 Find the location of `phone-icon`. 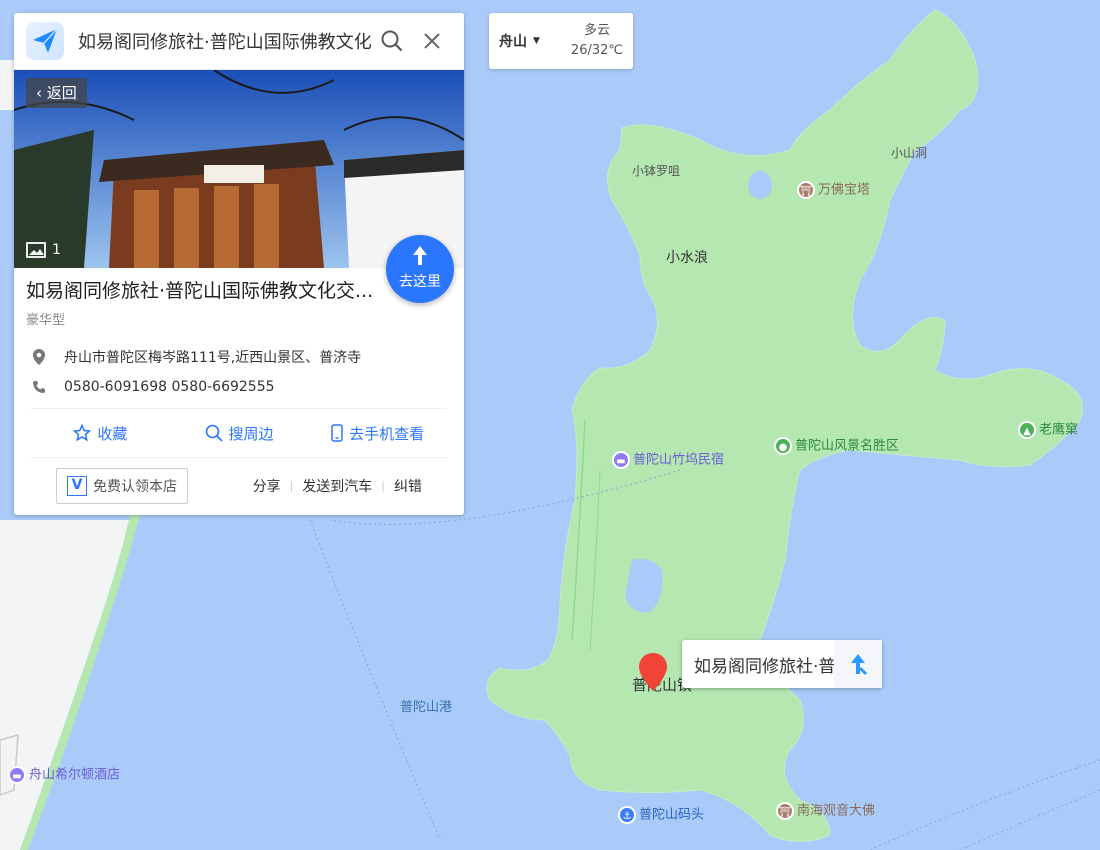

phone-icon is located at coordinates (39, 387).